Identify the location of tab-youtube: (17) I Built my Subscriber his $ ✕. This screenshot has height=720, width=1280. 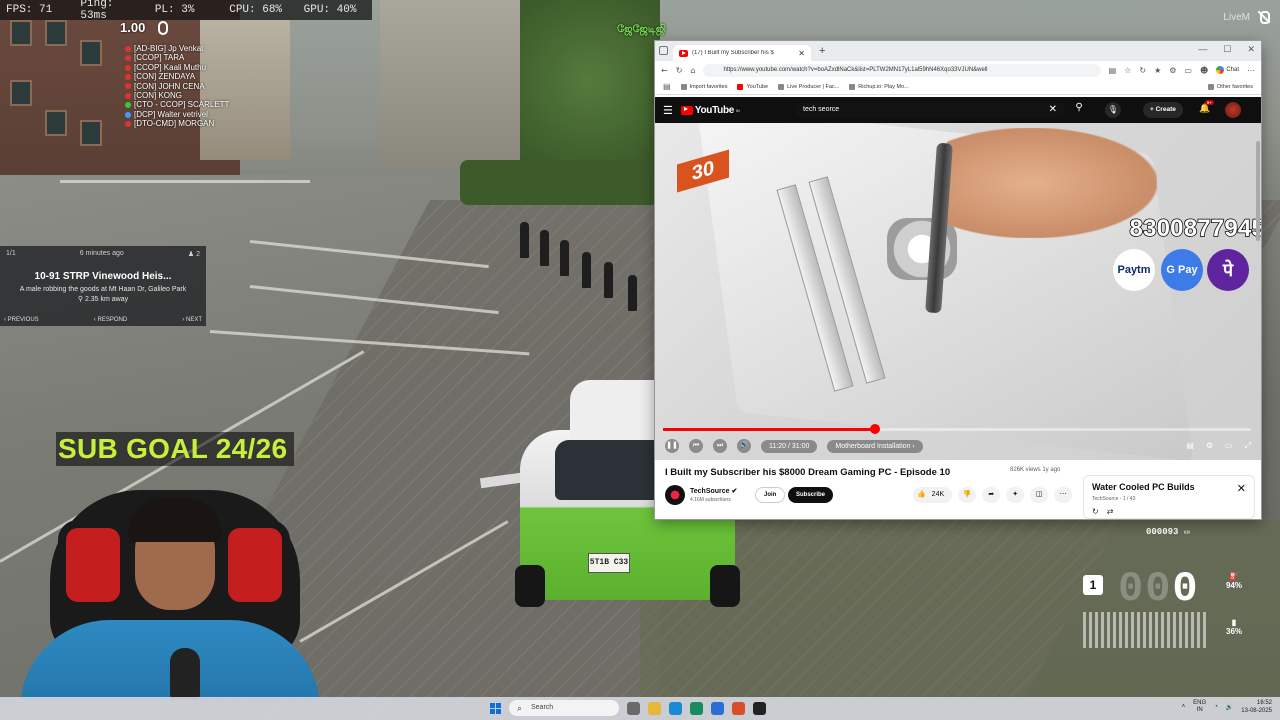
(742, 53).